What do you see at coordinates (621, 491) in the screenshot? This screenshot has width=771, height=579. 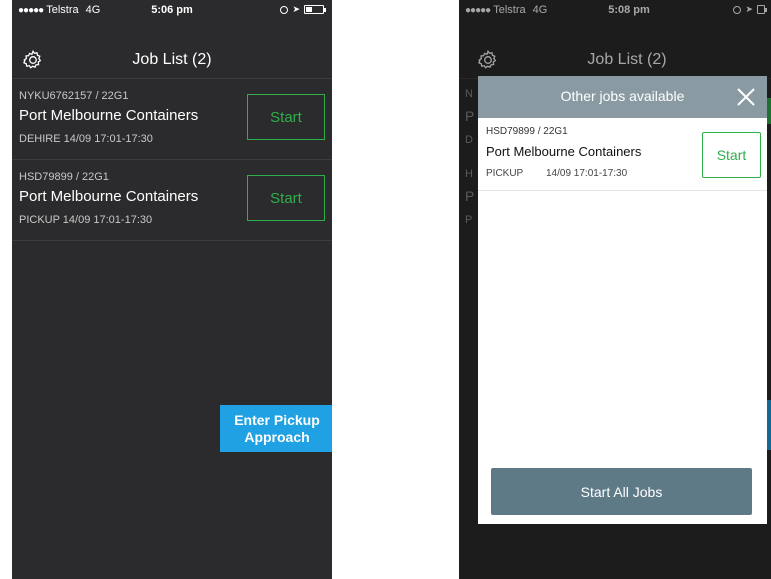 I see `start-all-jobs-button: Start All Jobs` at bounding box center [621, 491].